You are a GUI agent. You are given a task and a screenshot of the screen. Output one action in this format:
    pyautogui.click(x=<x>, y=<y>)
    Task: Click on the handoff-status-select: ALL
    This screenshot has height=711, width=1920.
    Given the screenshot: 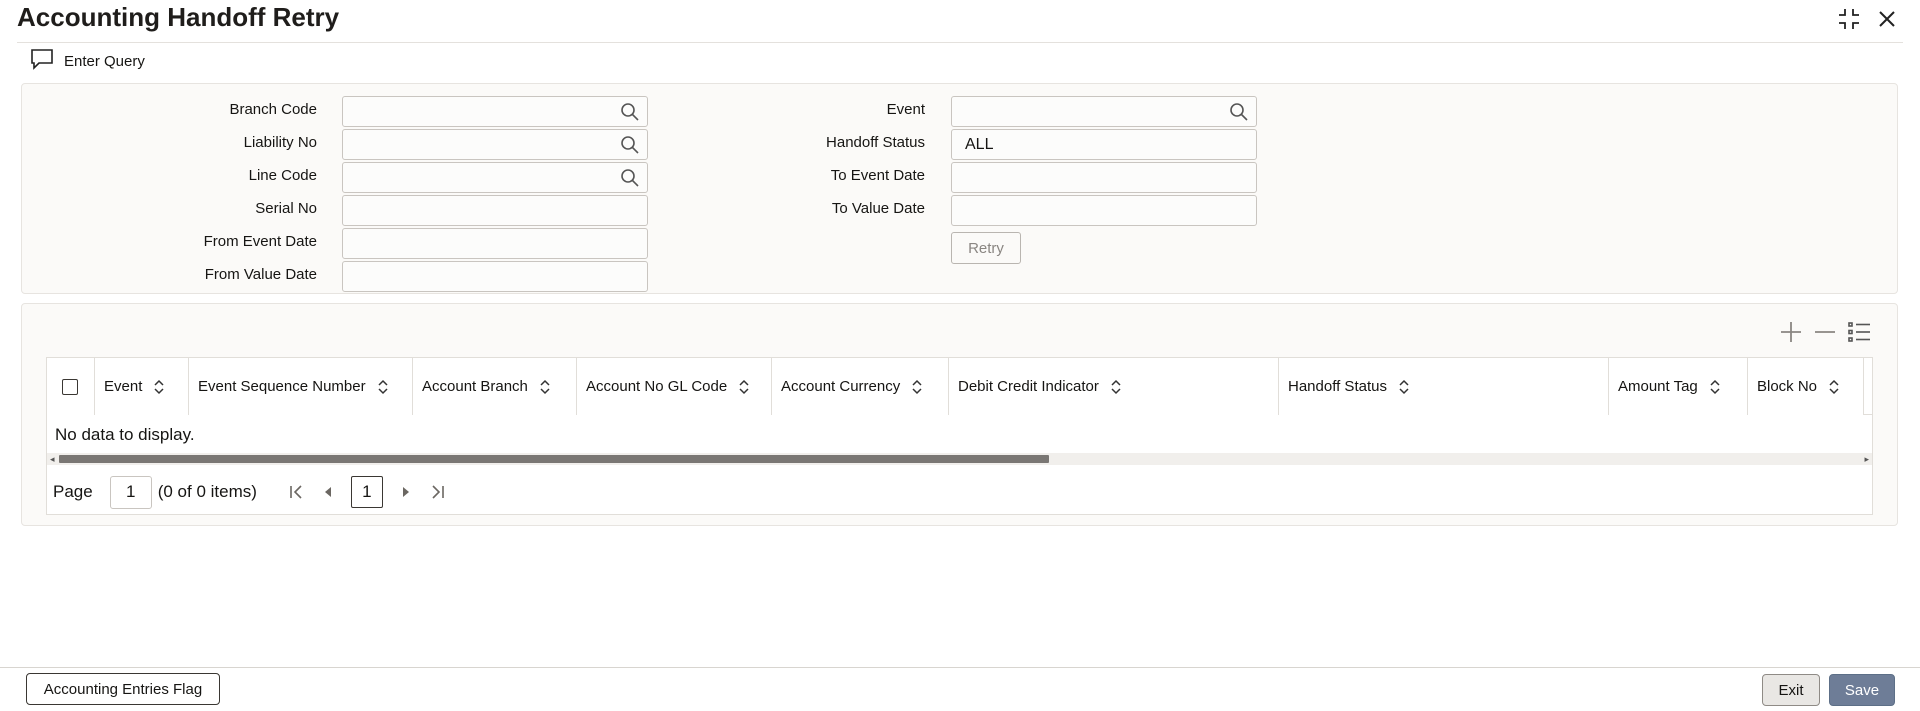 What is the action you would take?
    pyautogui.click(x=1104, y=144)
    